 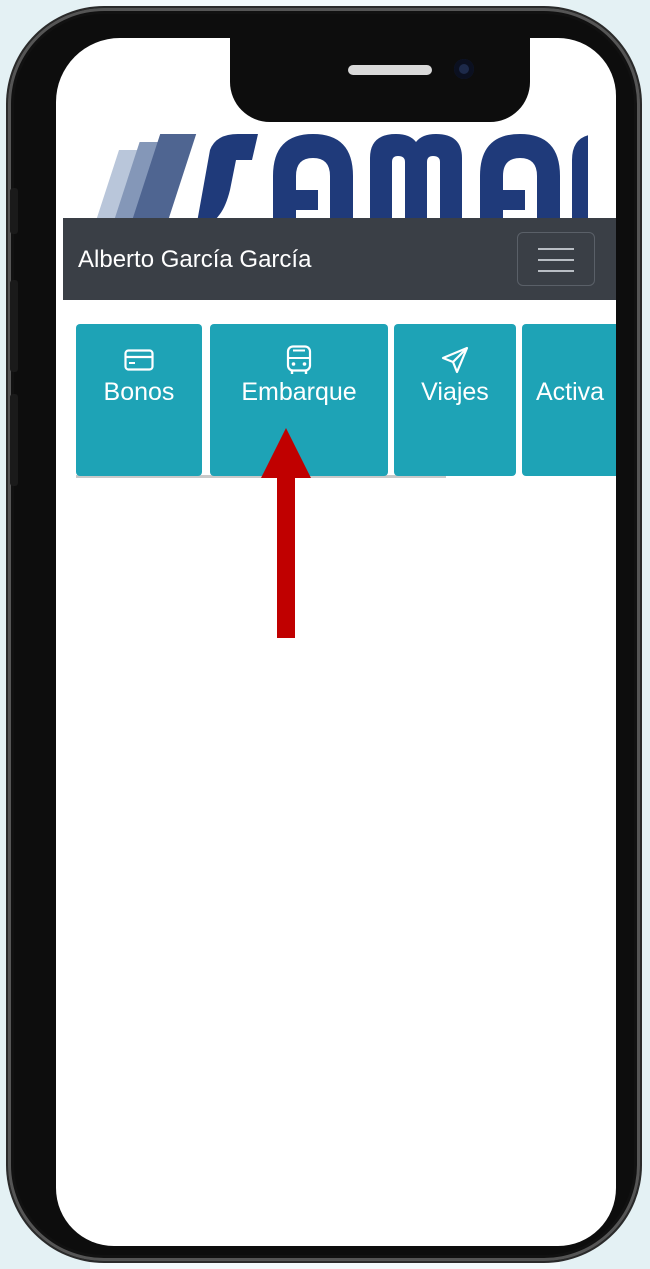 I want to click on bus-icon, so click(x=299, y=359).